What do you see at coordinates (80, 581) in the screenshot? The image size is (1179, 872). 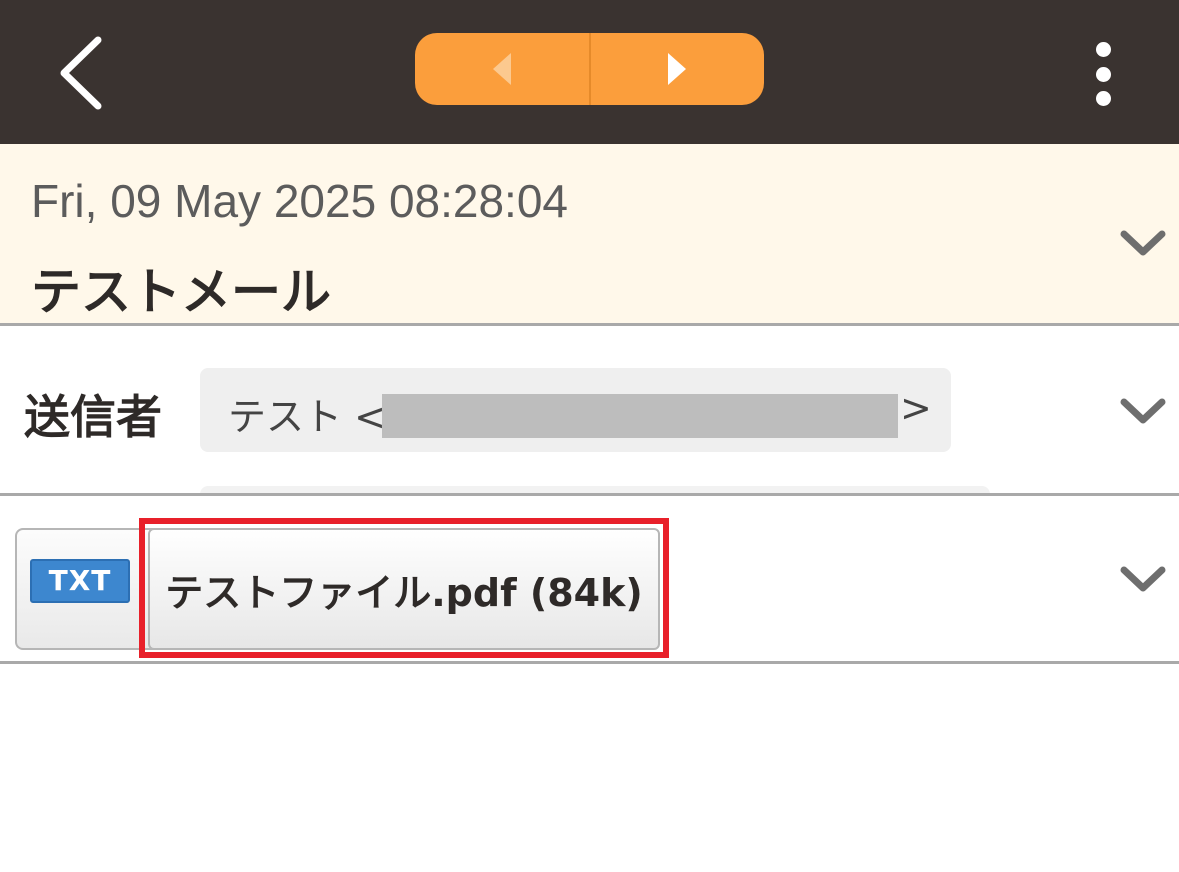 I see `txt-file-icon: TXT` at bounding box center [80, 581].